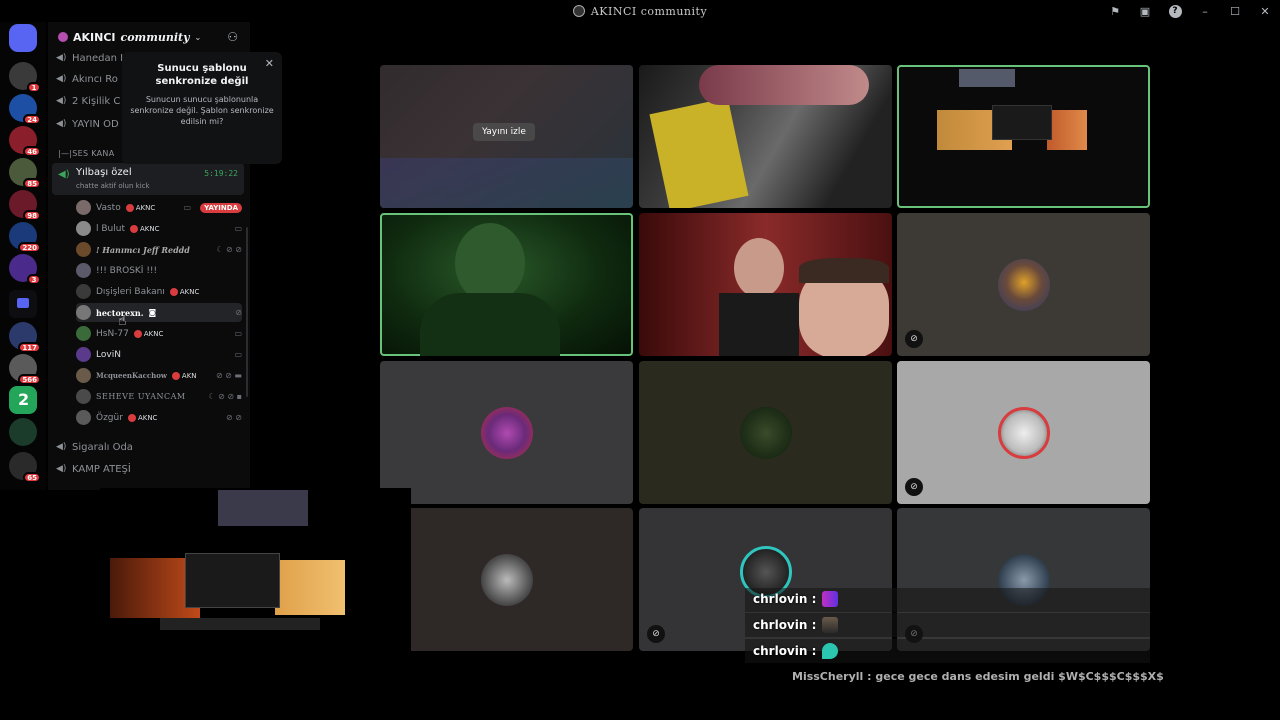  I want to click on server-name-italic: community, so click(155, 37).